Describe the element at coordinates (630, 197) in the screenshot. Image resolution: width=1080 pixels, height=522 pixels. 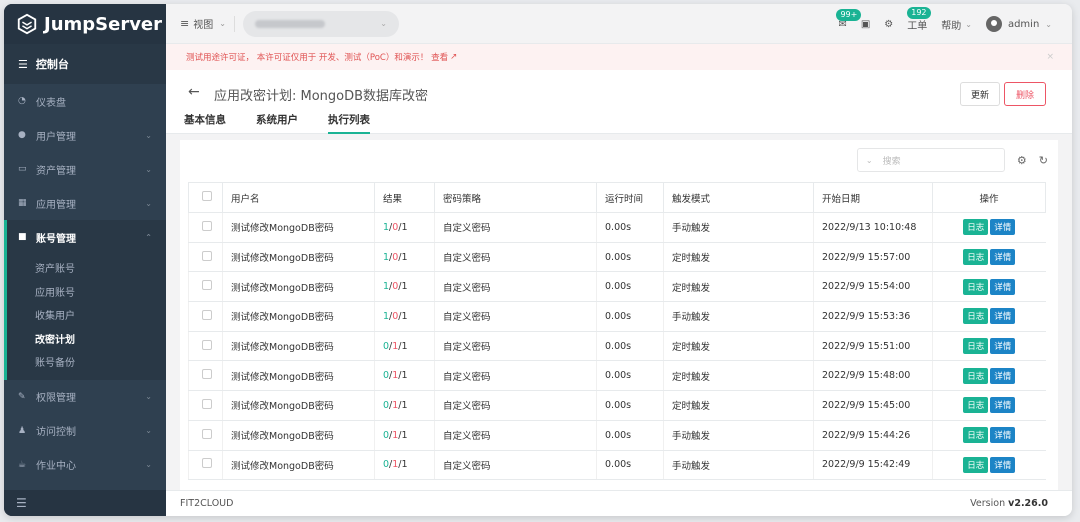
I see `column-header-runtime: 运行时间` at that location.